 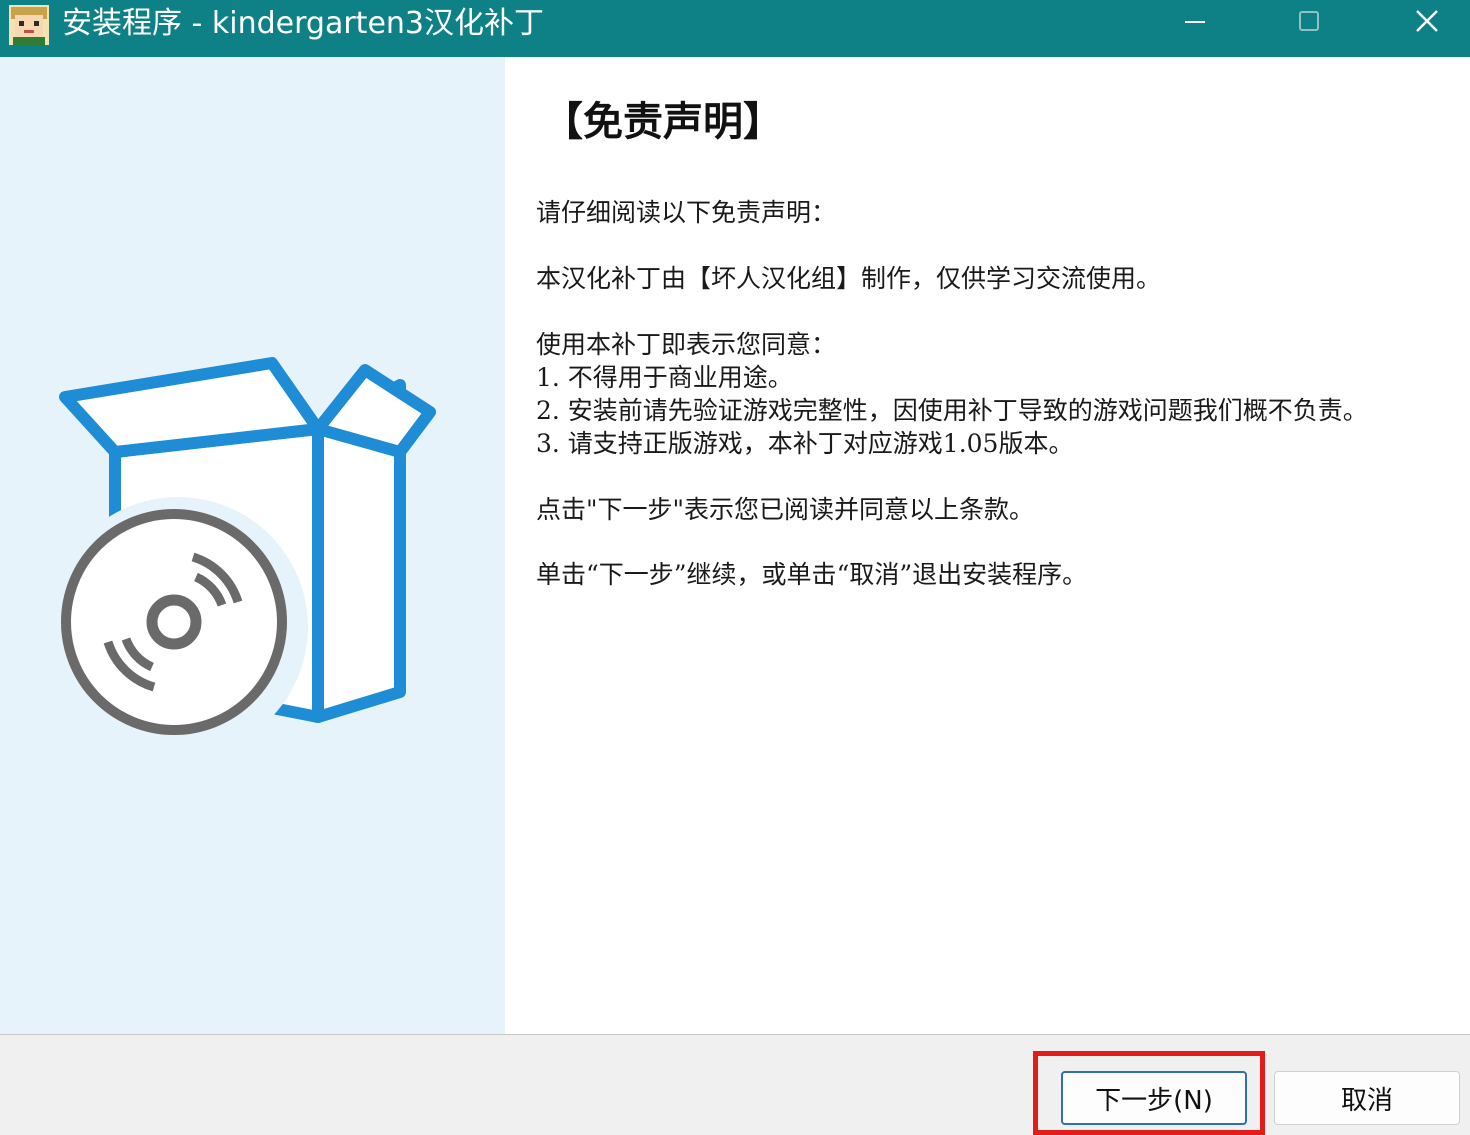 I want to click on close-icon, so click(x=1427, y=21).